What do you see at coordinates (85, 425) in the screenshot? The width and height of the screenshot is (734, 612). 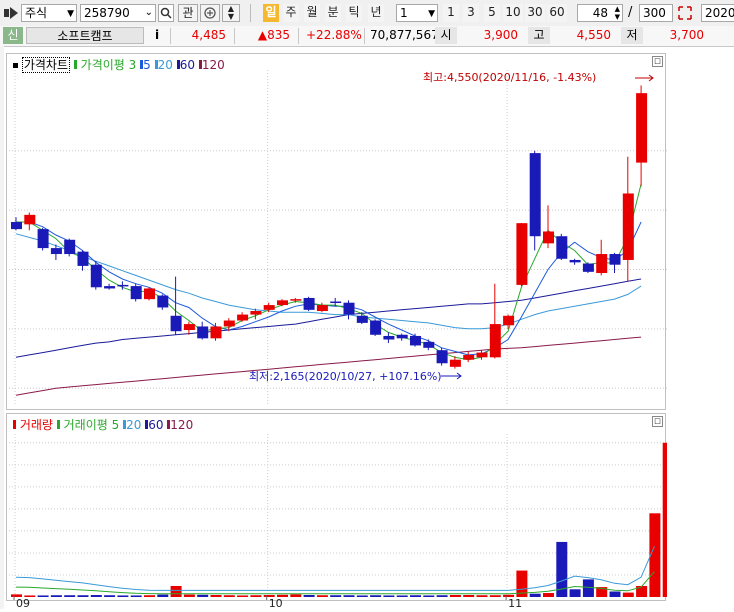 I see `volume-ma-label: 거래이평` at bounding box center [85, 425].